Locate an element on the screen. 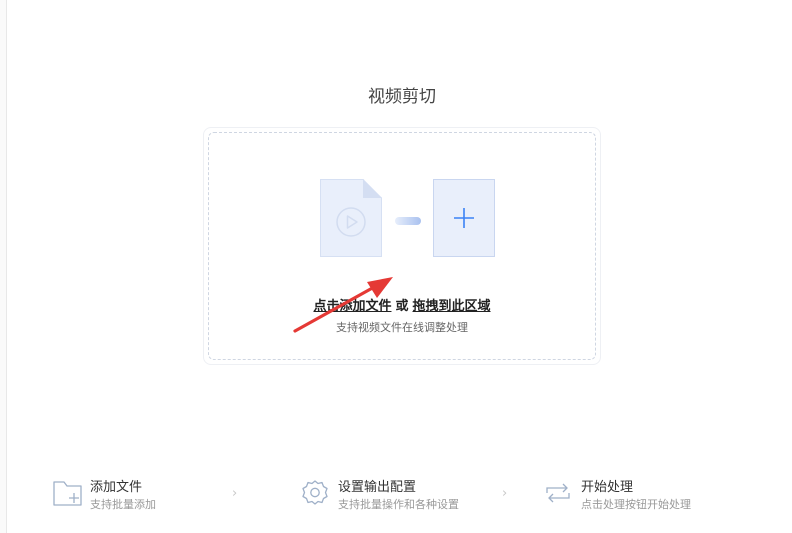 The width and height of the screenshot is (792, 533). file-fold-corner is located at coordinates (372, 188).